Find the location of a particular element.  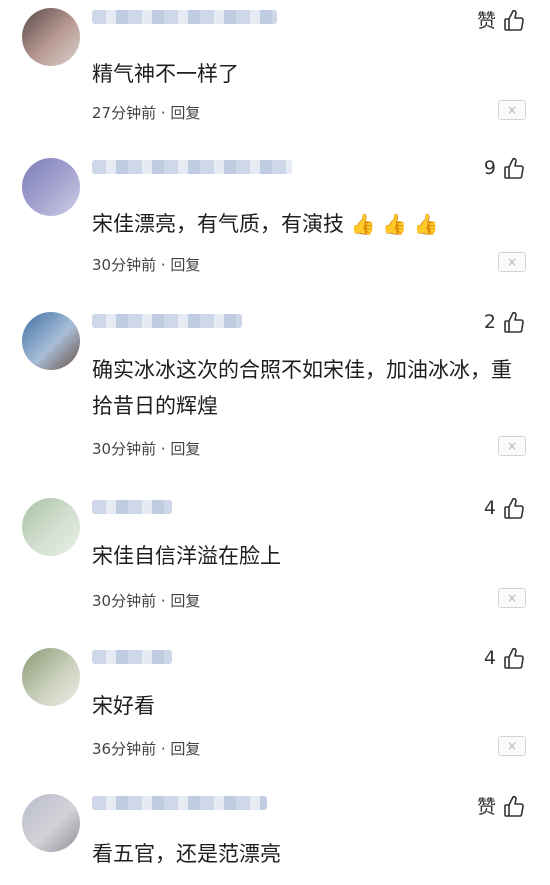

comment-text: 宋佳漂亮，有气质，有演技 👍 👍 👍 is located at coordinates (302, 224).